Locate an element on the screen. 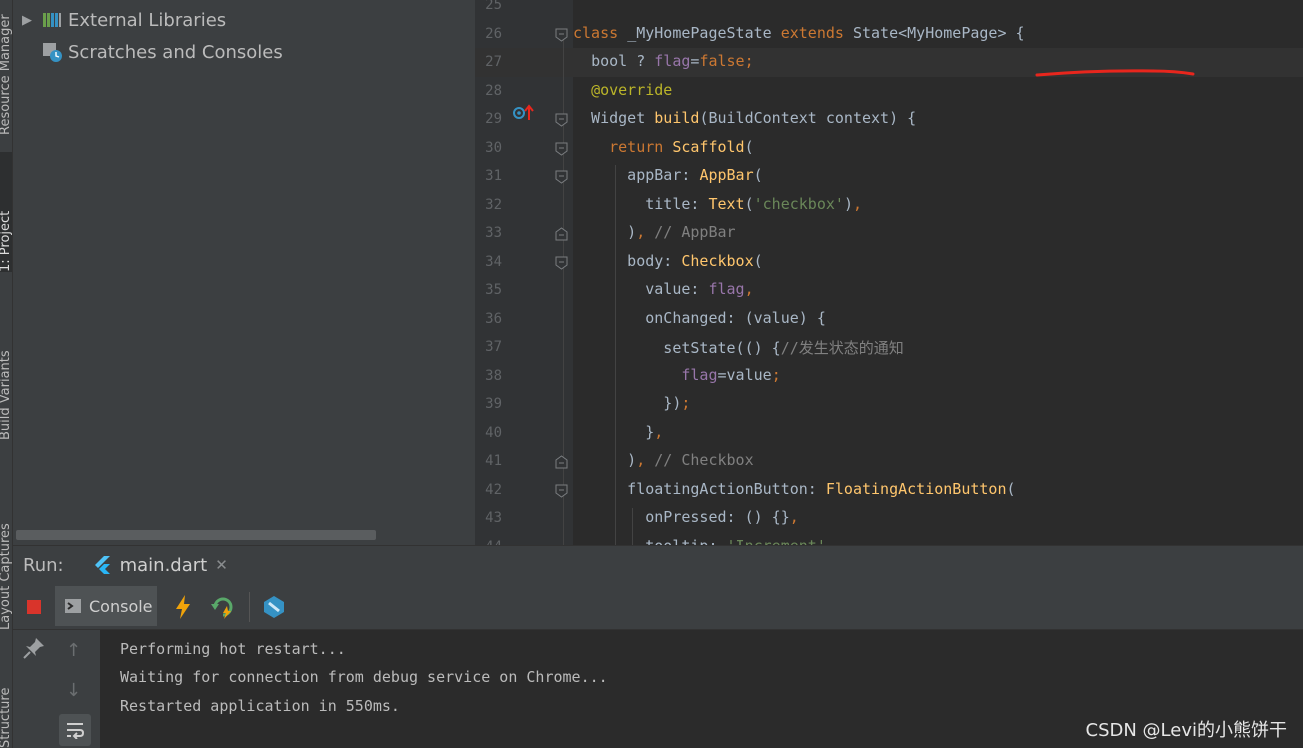 This screenshot has width=1303, height=748. tab-layout-captures: Layout Captures is located at coordinates (6, 550).